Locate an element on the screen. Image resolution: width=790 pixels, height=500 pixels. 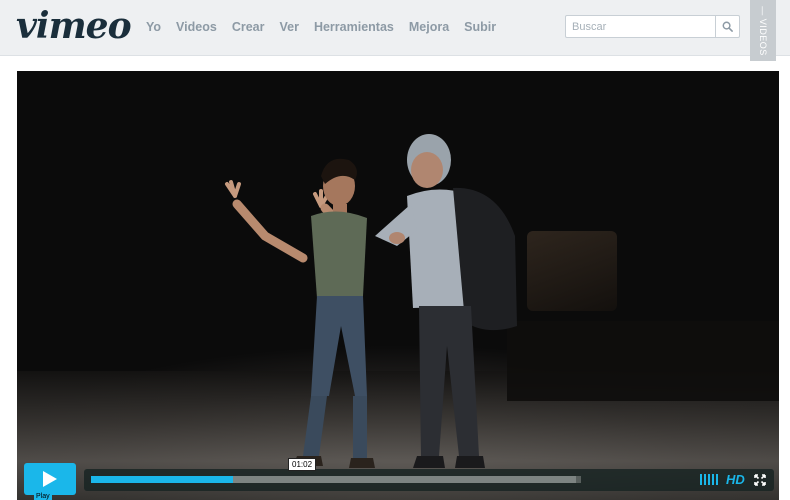
search-button is located at coordinates (727, 26).